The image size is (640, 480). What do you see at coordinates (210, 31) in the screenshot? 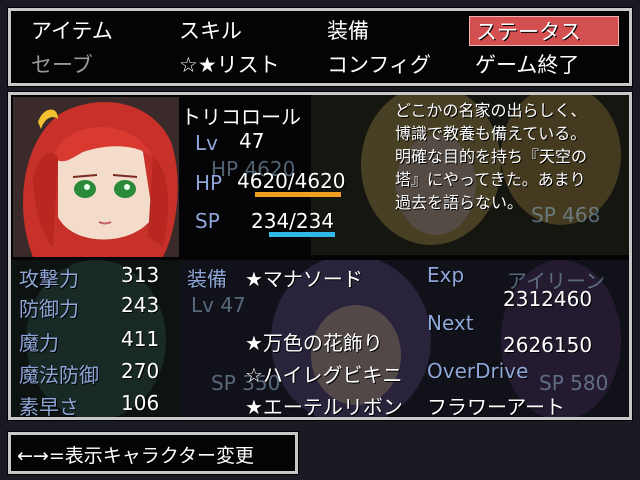
I see `menu-item-skill: スキル` at bounding box center [210, 31].